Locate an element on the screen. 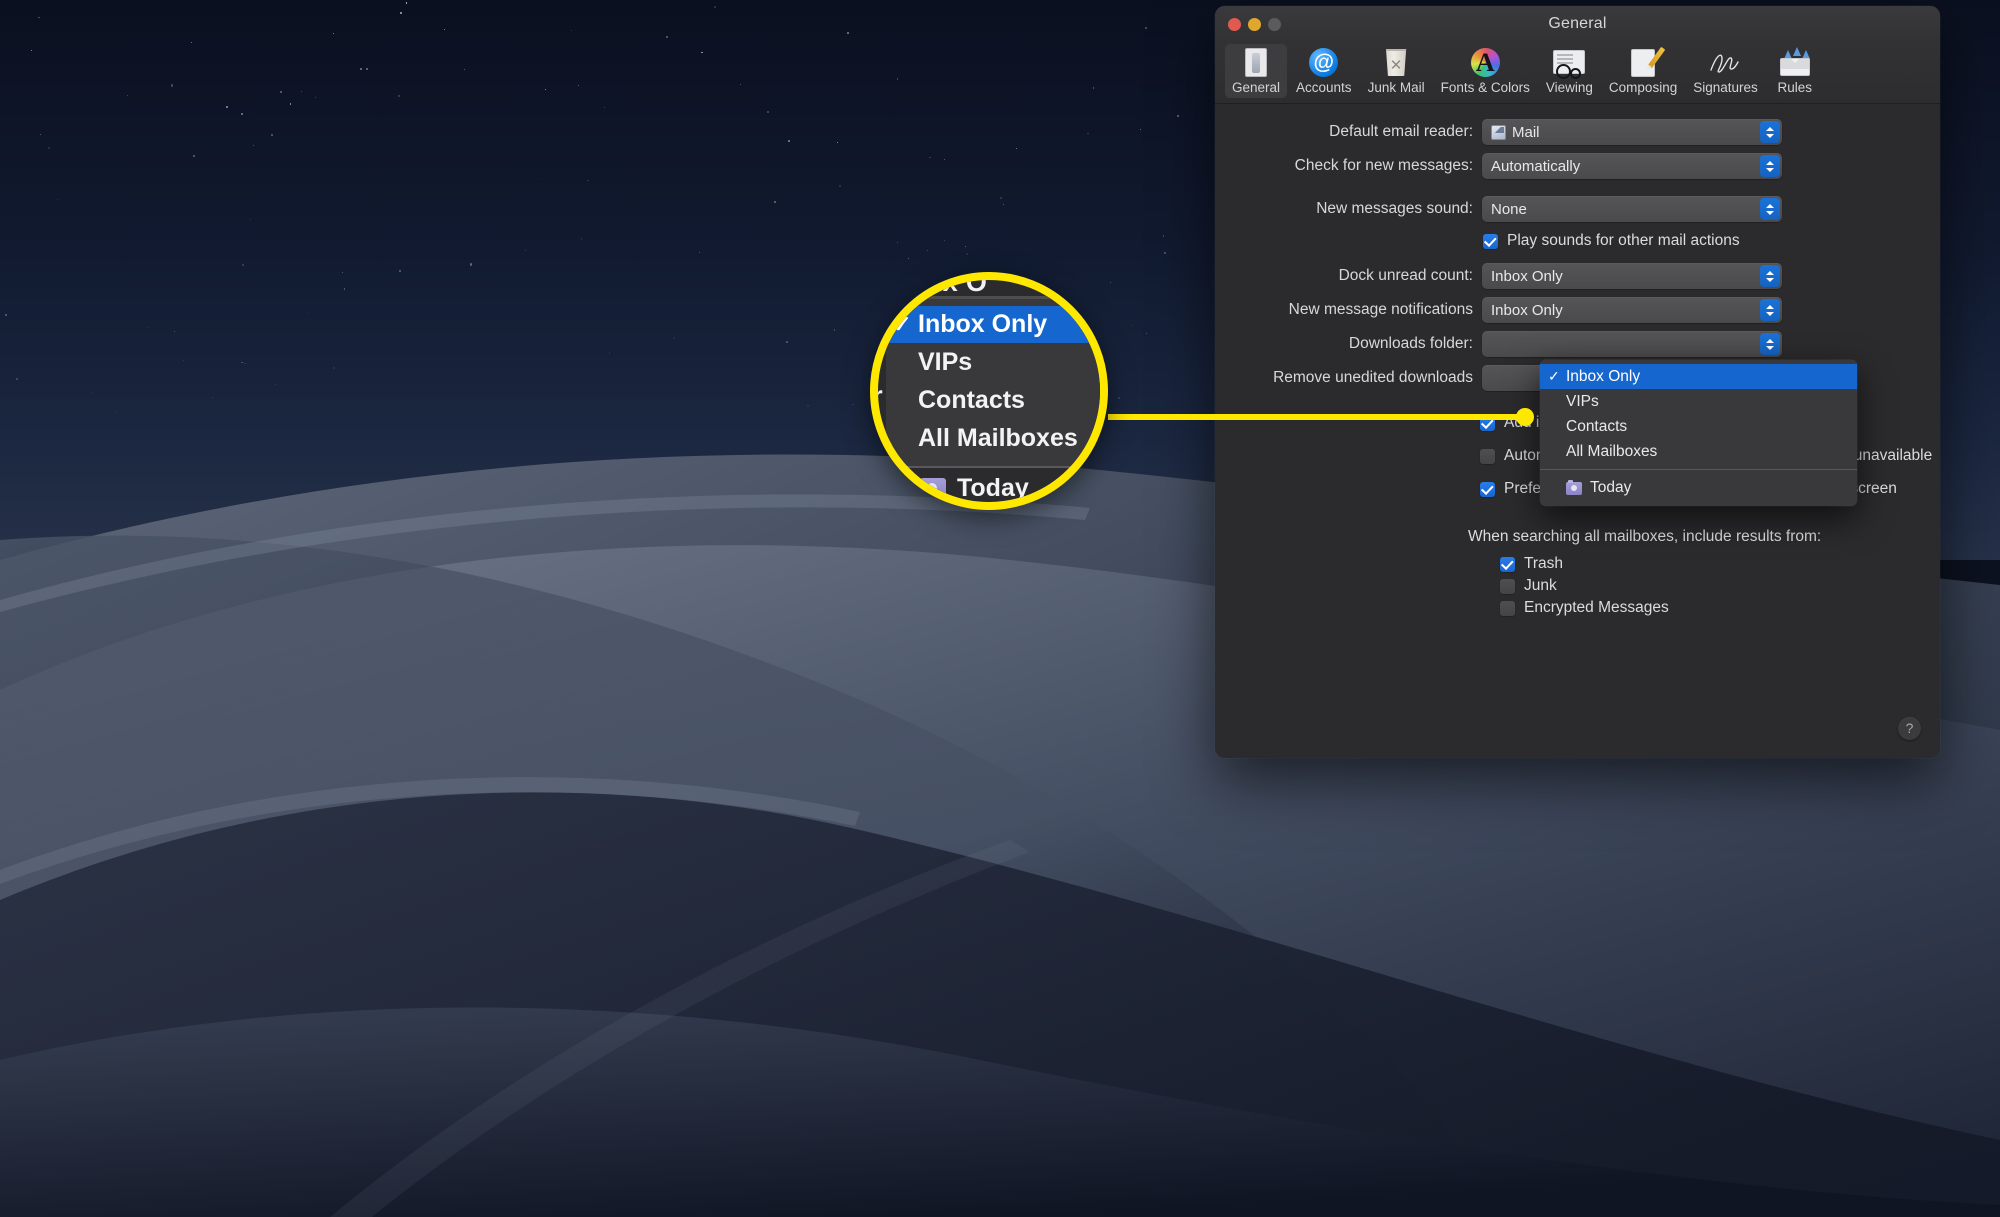  magnifier-item-inbox-only-label: Inbox Only is located at coordinates (983, 324).